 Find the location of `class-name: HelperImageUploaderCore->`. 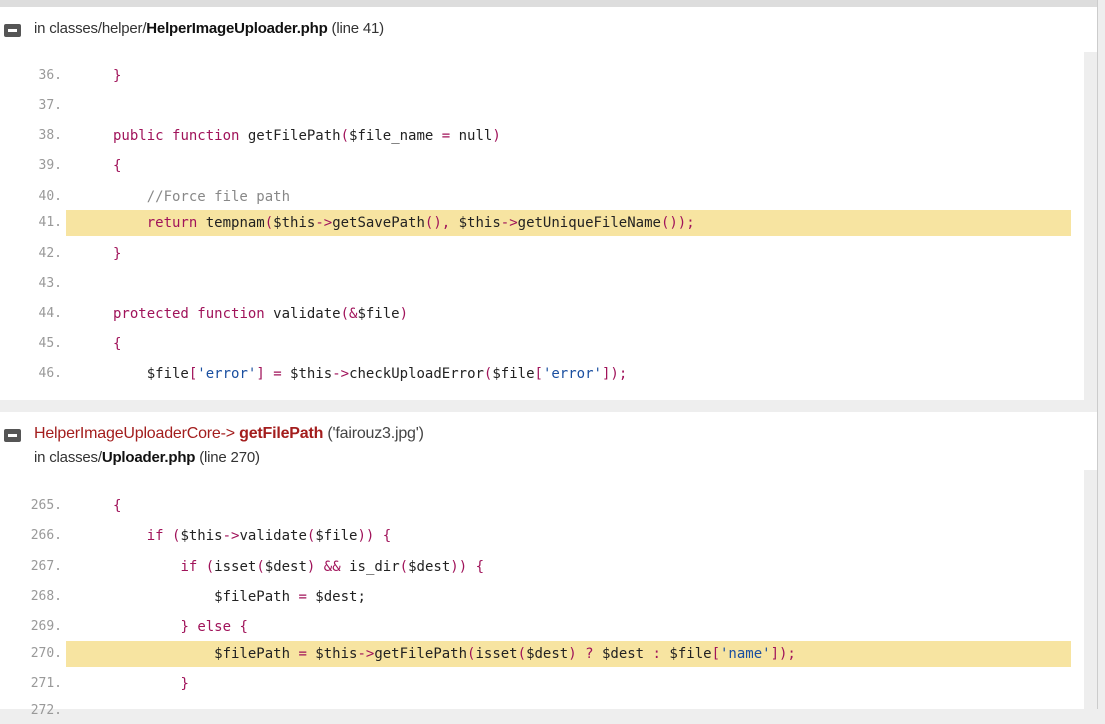

class-name: HelperImageUploaderCore-> is located at coordinates (137, 433).